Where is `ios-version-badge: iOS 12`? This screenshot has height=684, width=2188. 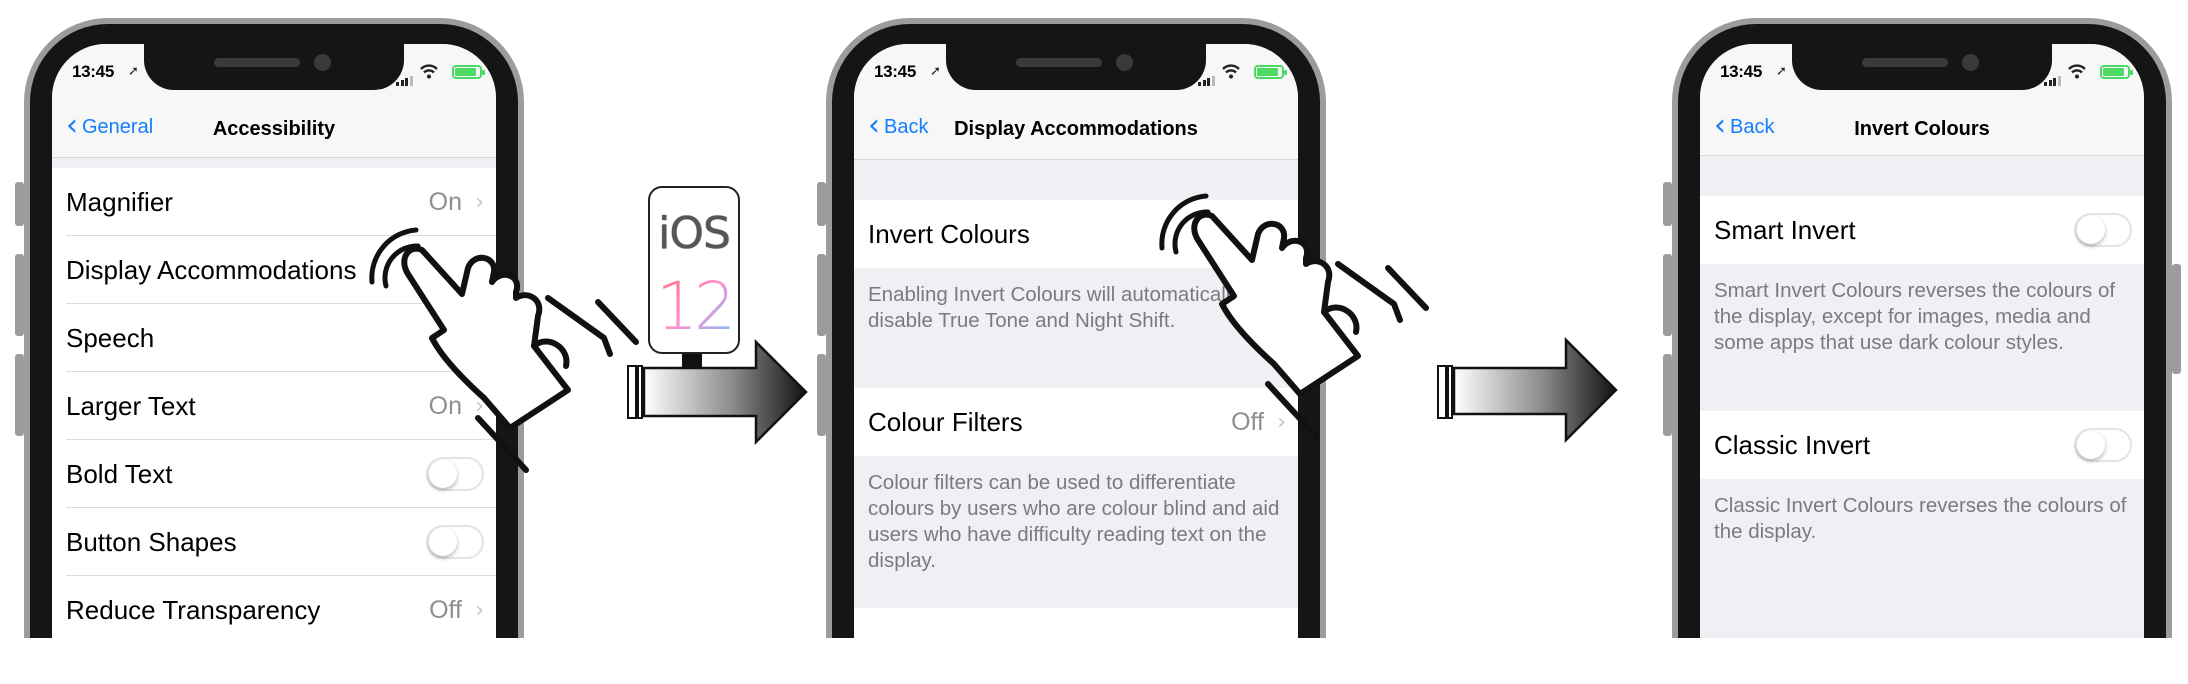
ios-version-badge: iOS 12 is located at coordinates (694, 270).